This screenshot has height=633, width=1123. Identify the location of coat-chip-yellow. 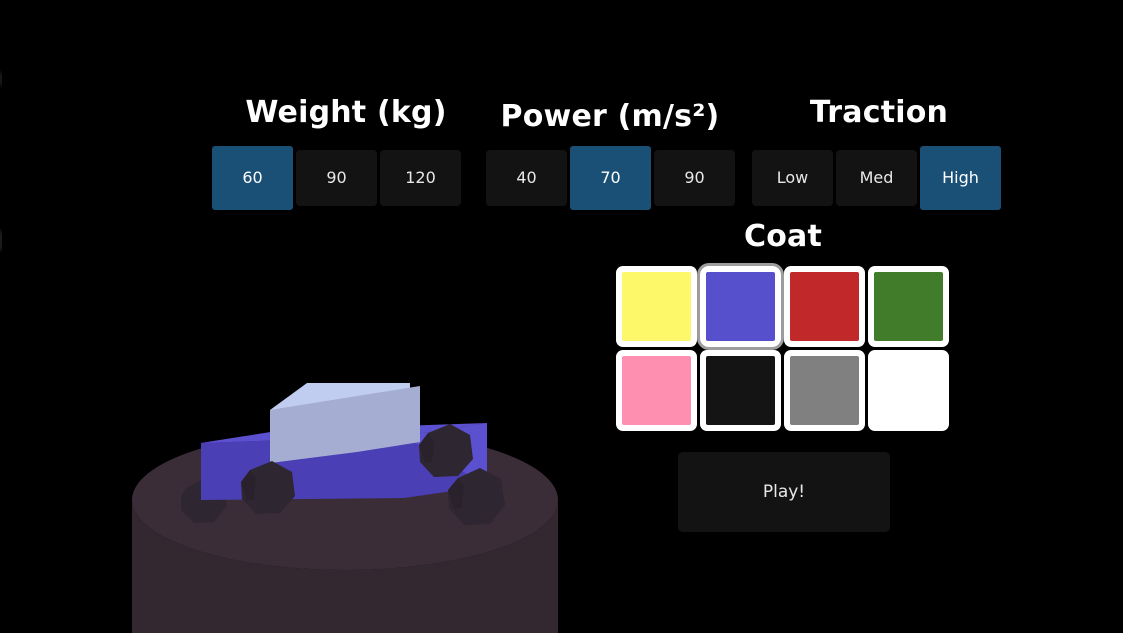
(656, 306).